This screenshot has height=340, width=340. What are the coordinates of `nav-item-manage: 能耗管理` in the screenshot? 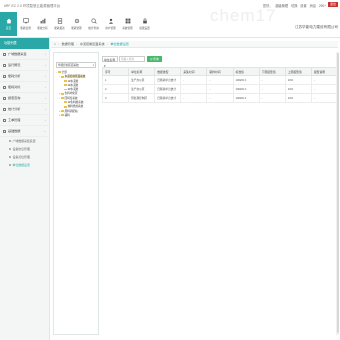 It's located at (76, 24).